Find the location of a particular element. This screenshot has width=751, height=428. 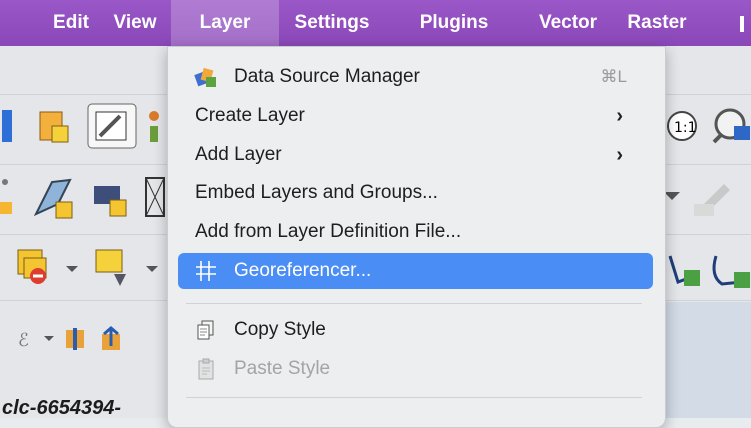

menu-raster: Raster is located at coordinates (657, 23).